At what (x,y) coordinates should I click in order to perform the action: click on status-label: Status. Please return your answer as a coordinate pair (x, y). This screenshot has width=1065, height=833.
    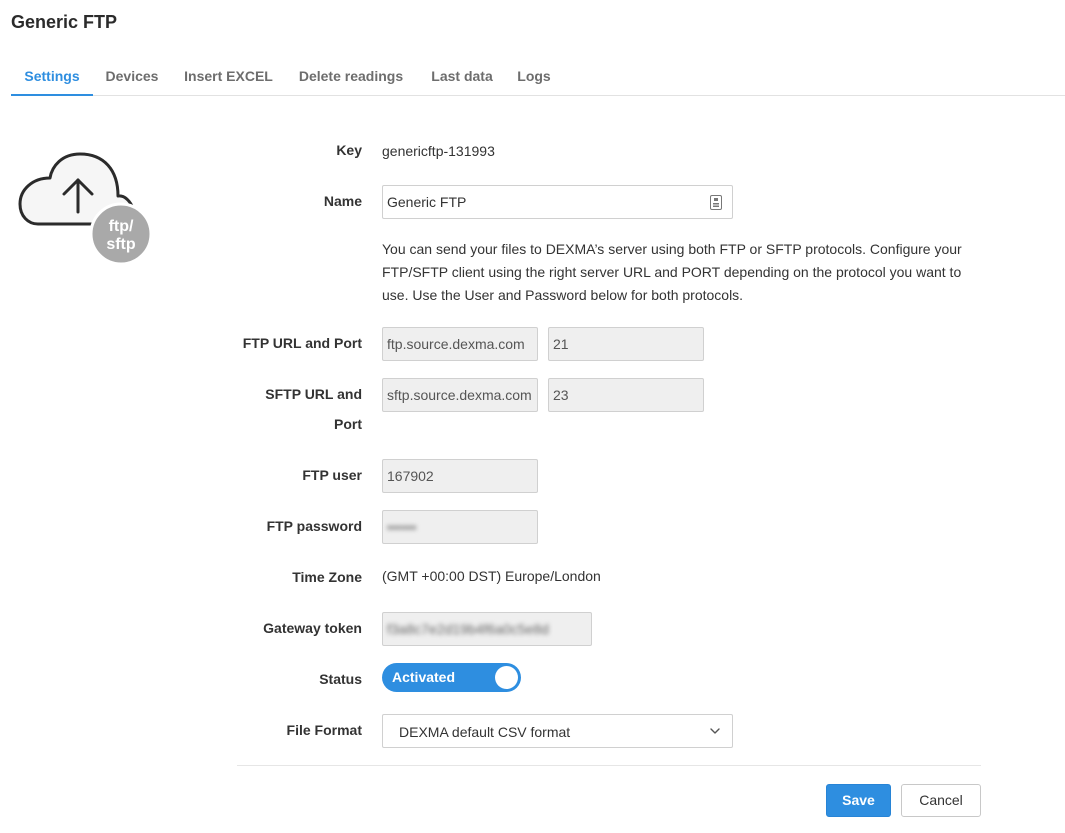
    Looking at the image, I should click on (340, 679).